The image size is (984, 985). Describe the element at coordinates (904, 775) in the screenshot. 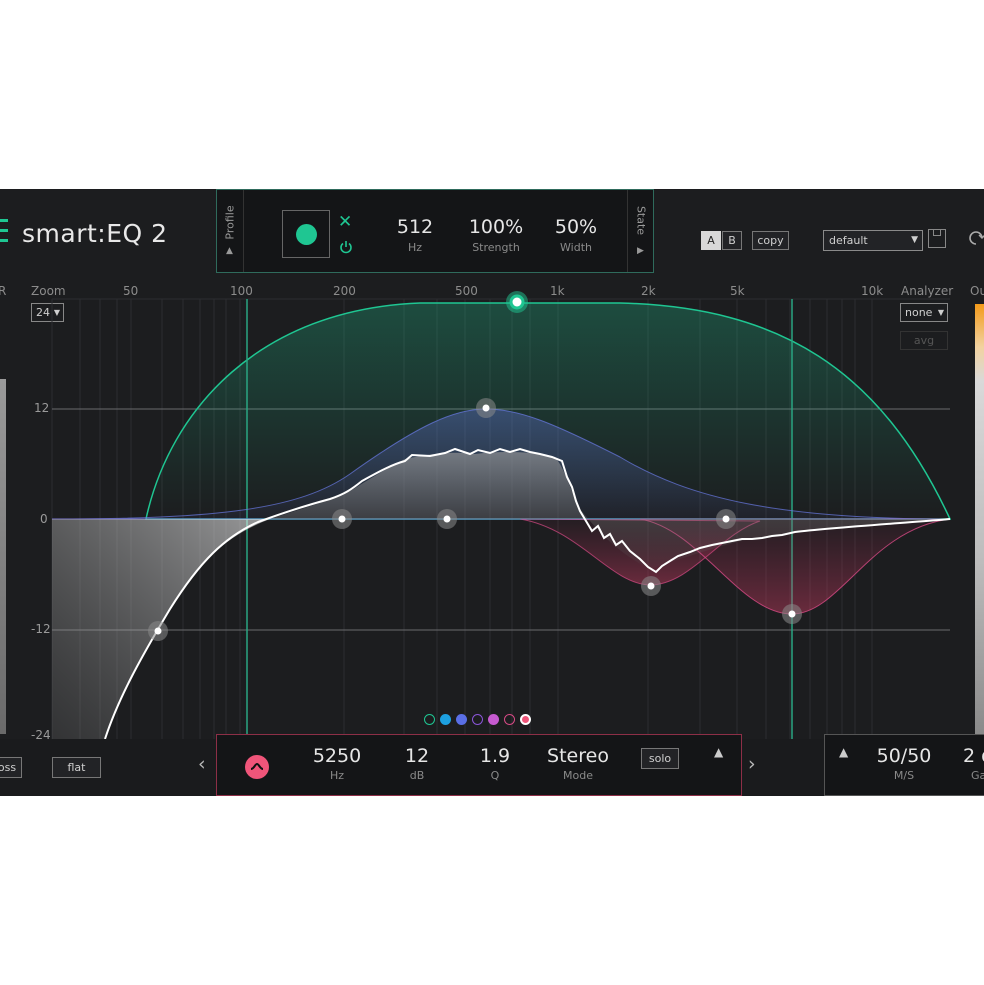

I see `ms-label: M/S` at that location.